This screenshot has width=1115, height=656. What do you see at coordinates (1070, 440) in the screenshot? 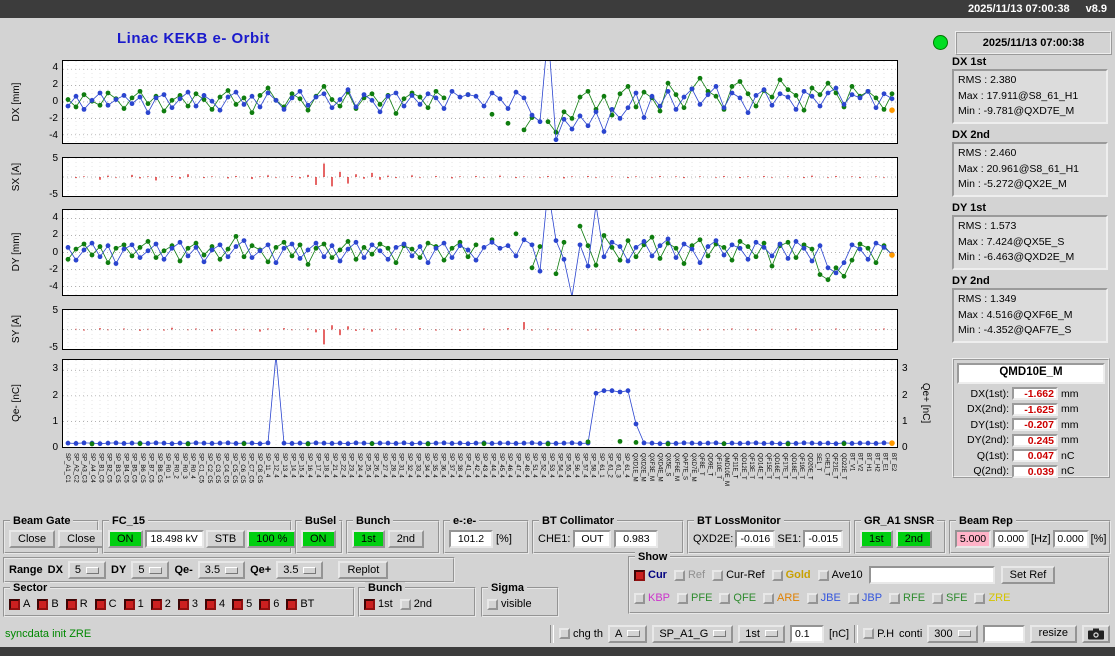
I see `qmd-row-unit: mm` at bounding box center [1070, 440].